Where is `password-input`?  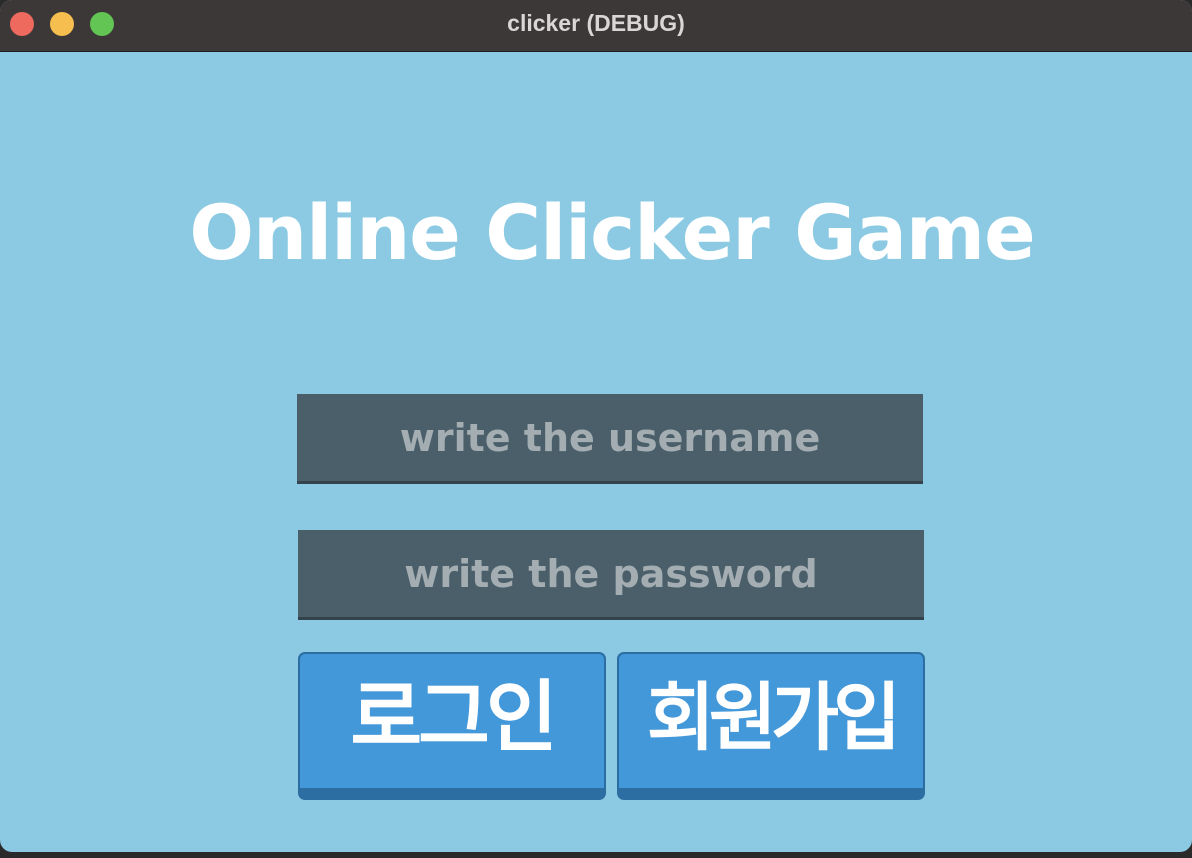
password-input is located at coordinates (611, 575).